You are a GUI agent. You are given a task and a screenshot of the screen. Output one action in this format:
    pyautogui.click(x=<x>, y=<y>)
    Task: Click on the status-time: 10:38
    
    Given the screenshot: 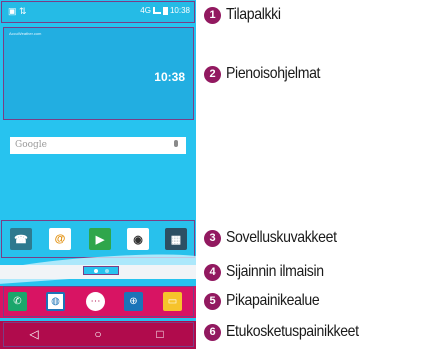 What is the action you would take?
    pyautogui.click(x=179, y=10)
    